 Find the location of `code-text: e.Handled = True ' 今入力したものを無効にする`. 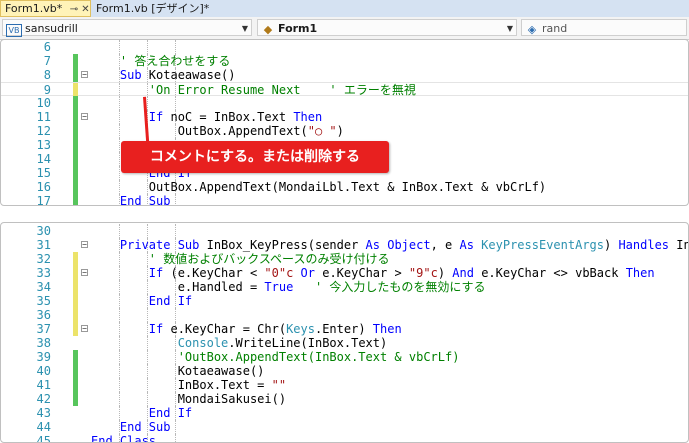

code-text: e.Handled = True ' 今入力したものを無効にする is located at coordinates (288, 287).